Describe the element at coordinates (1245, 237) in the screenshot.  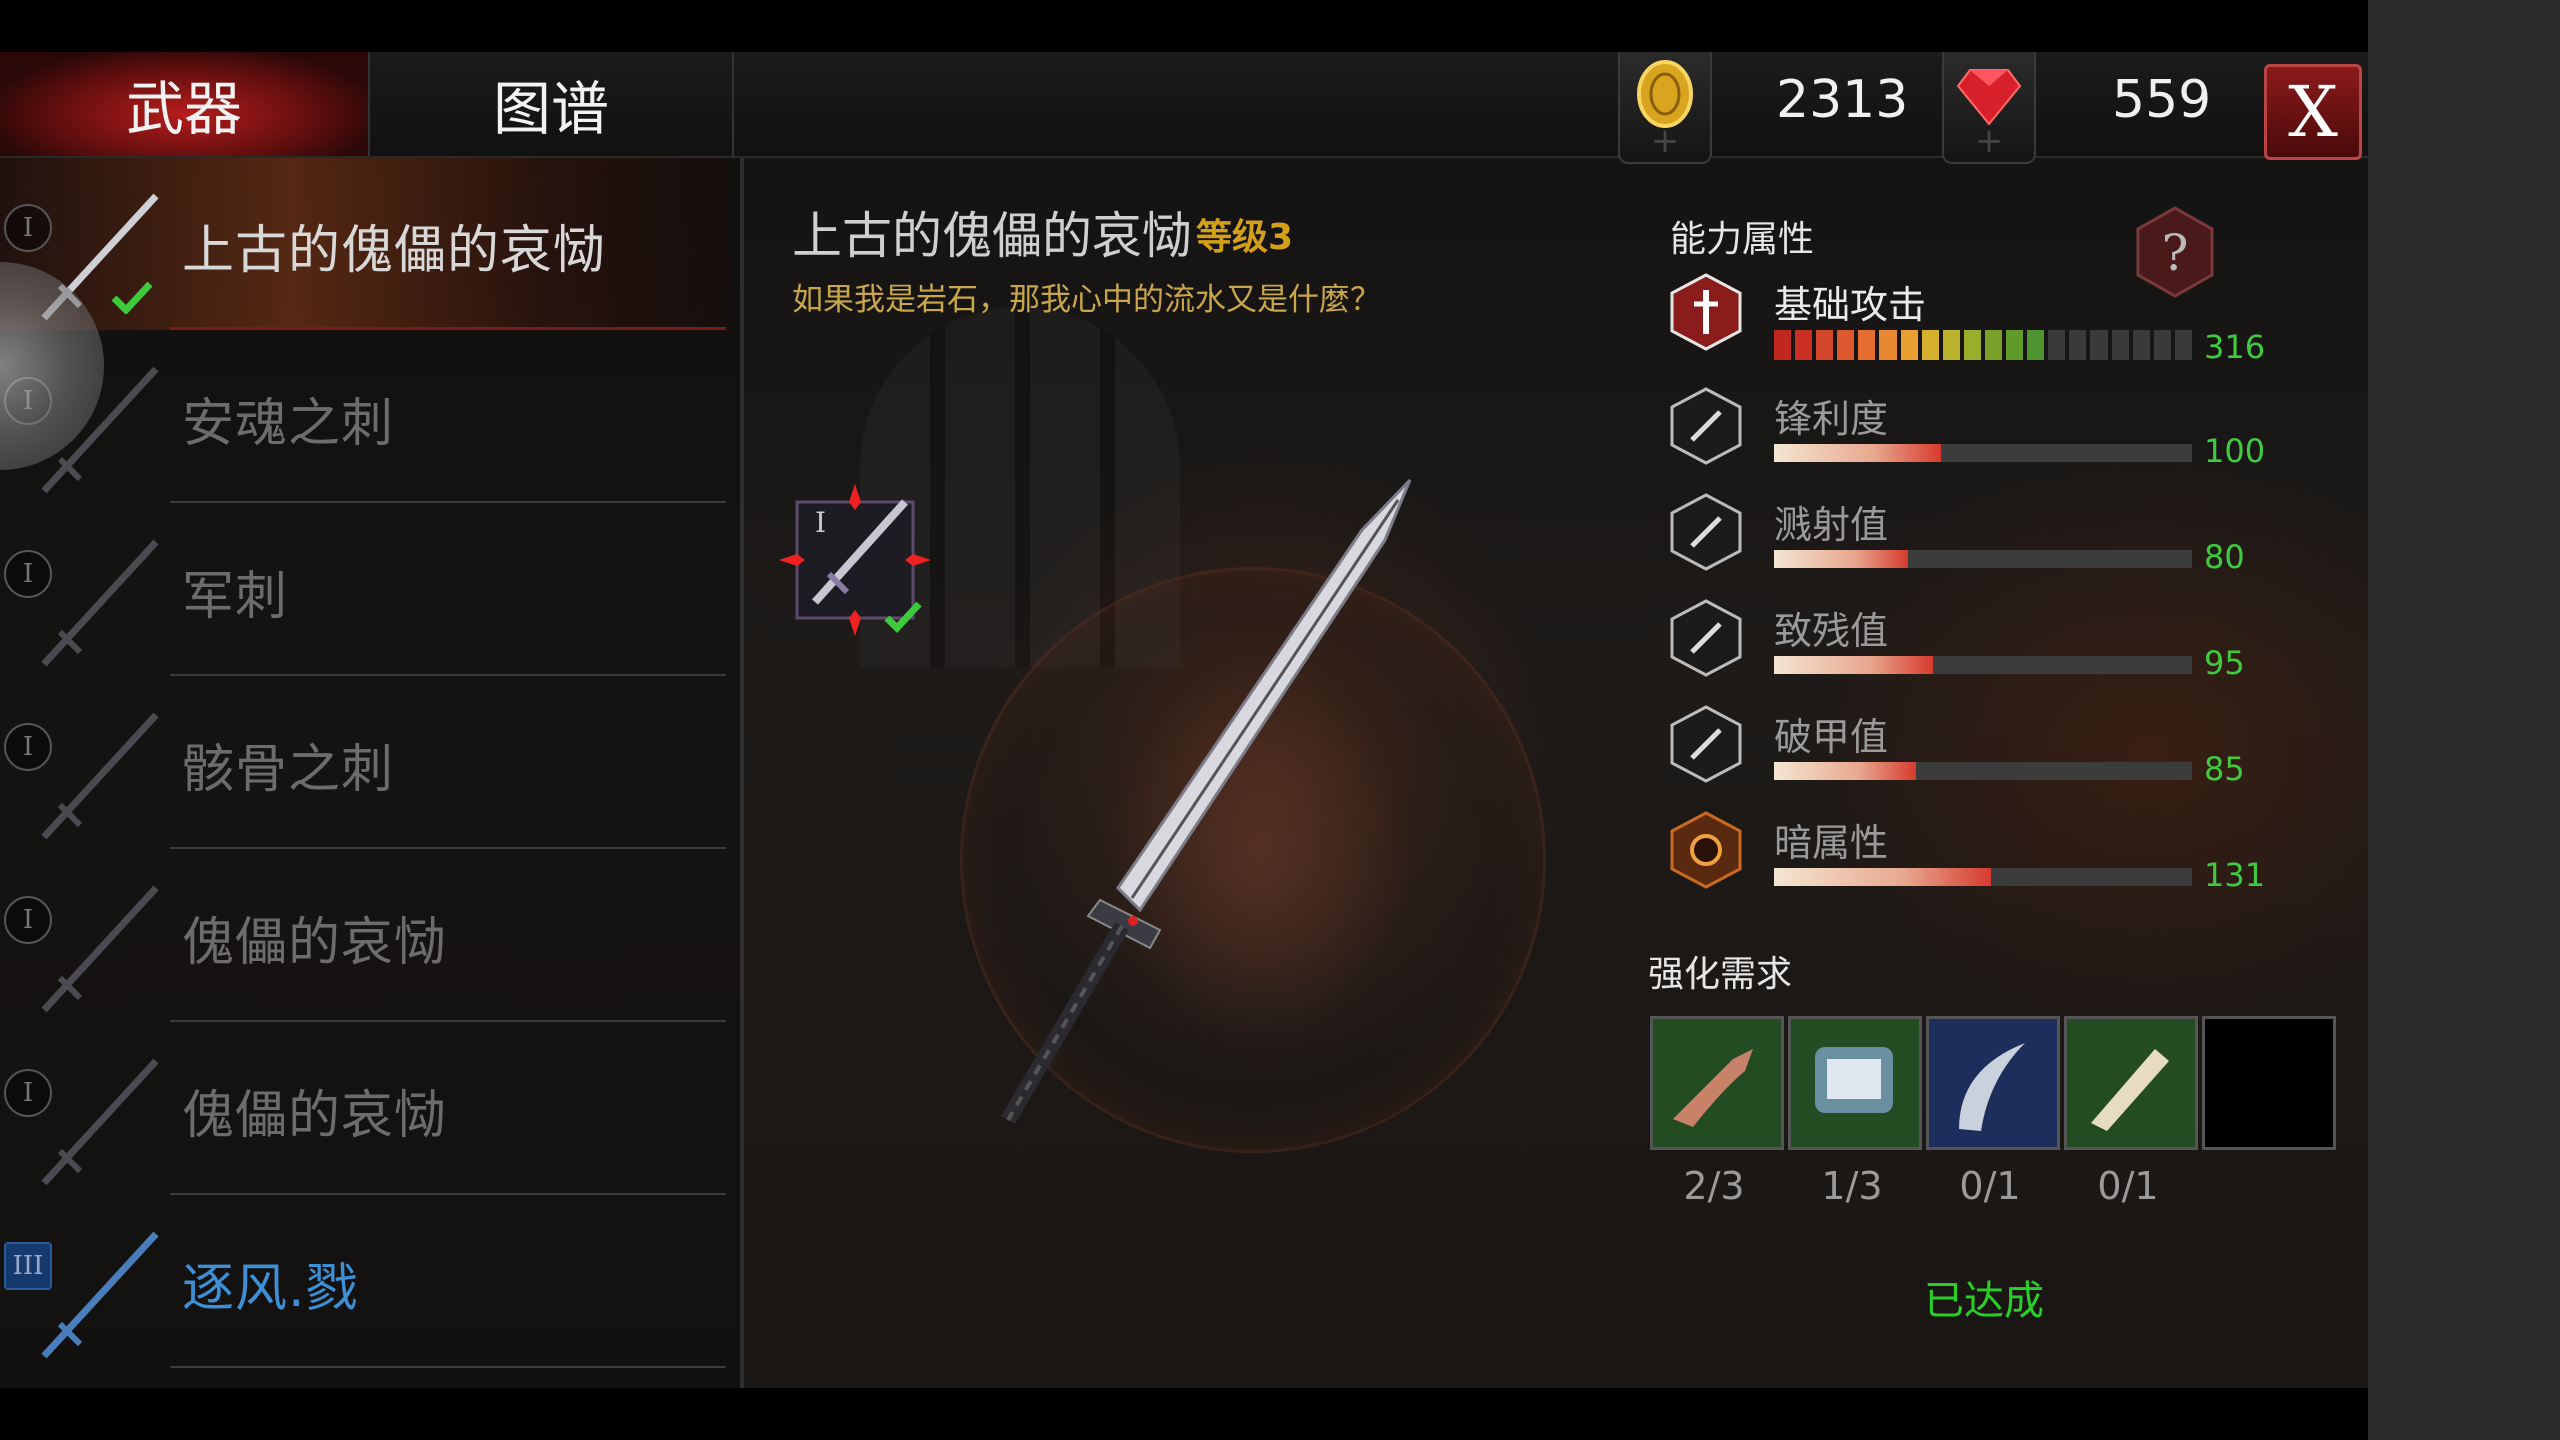
I see `weapon-level: 等级3` at that location.